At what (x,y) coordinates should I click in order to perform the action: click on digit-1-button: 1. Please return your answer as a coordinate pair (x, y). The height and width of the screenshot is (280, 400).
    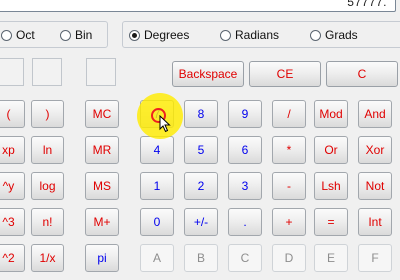
    Looking at the image, I should click on (157, 186).